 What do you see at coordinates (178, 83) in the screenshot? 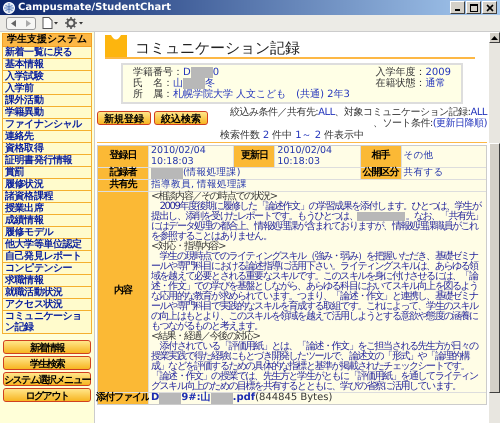
I see `field-value: 山` at bounding box center [178, 83].